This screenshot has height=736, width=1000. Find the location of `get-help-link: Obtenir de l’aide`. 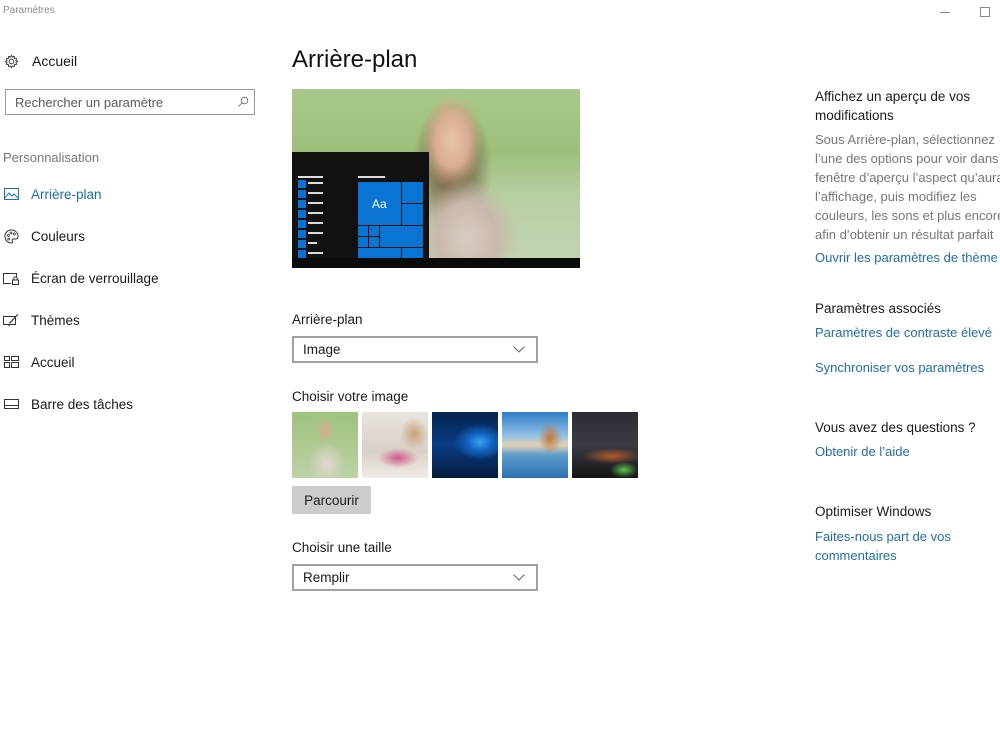

get-help-link: Obtenir de l’aide is located at coordinates (907, 451).